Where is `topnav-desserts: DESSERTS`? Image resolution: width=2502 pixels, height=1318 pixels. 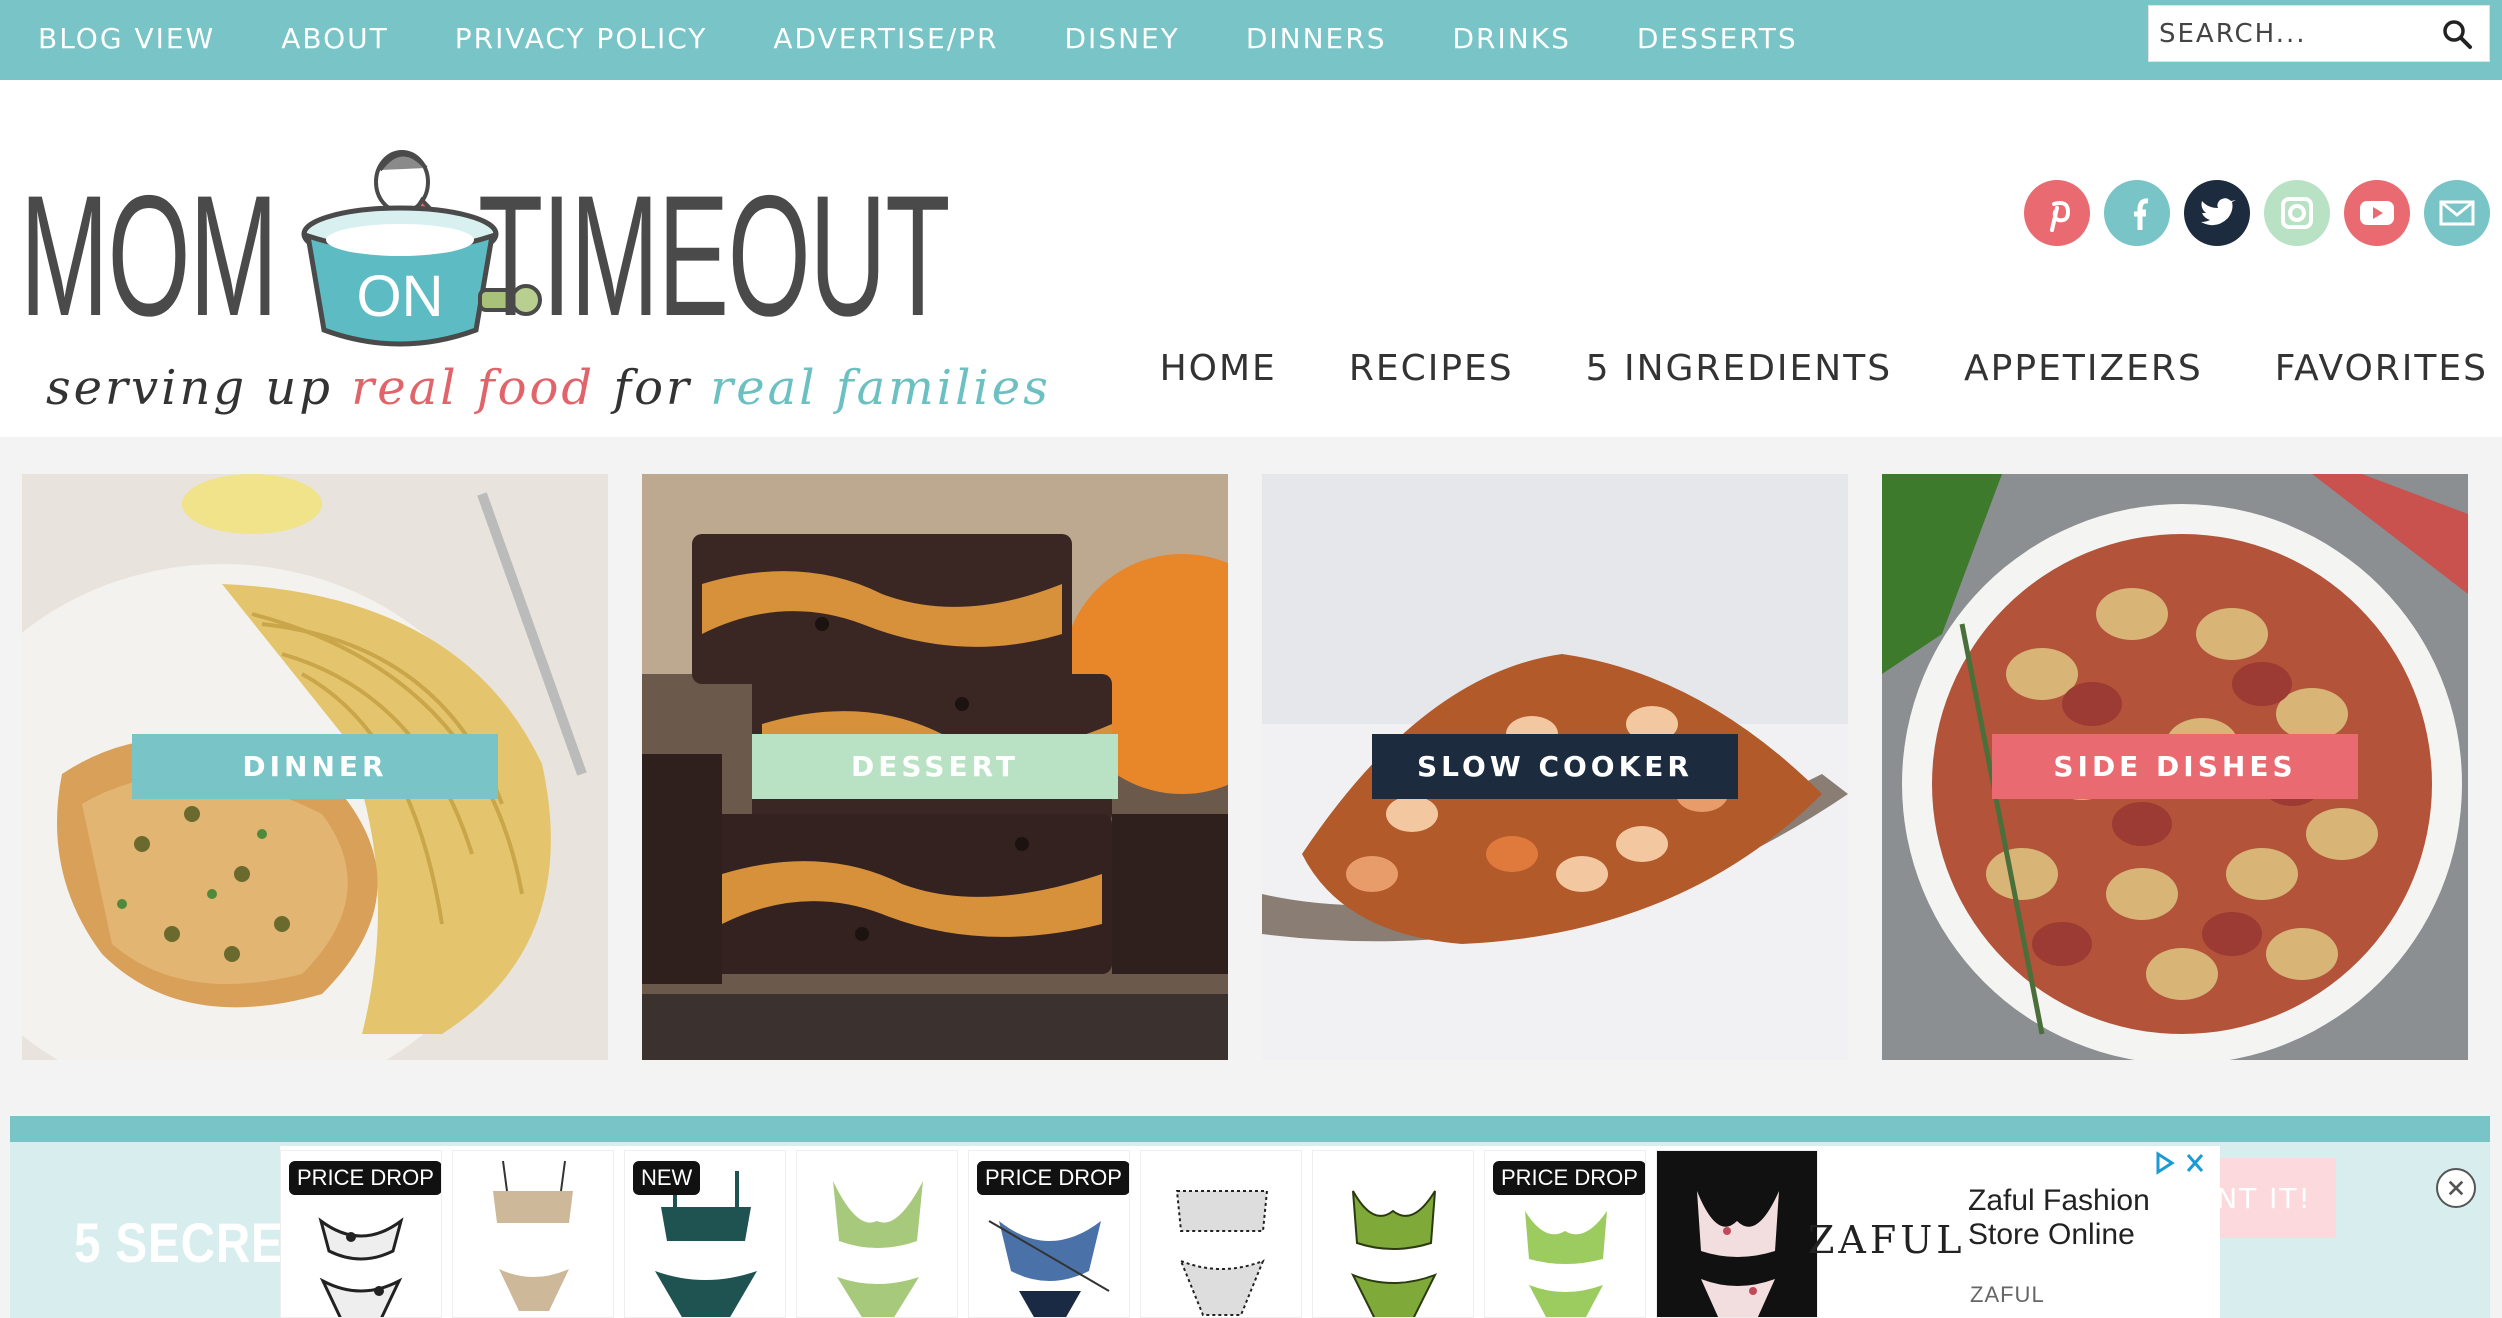
topnav-desserts: DESSERTS is located at coordinates (1717, 38).